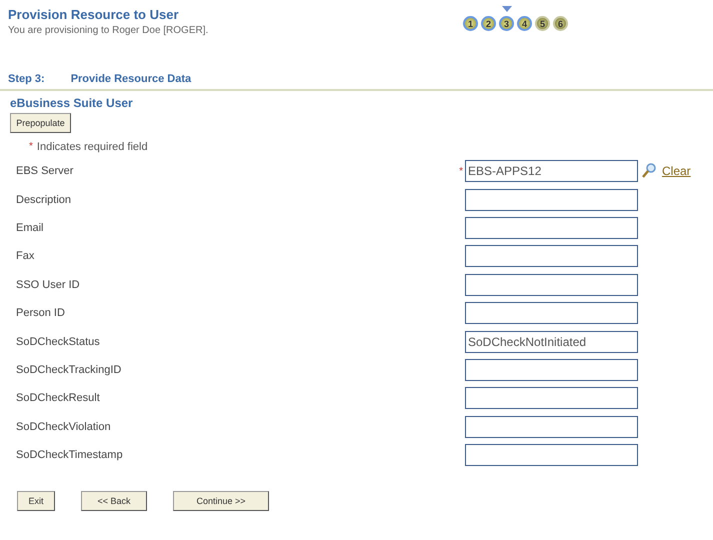 This screenshot has width=713, height=540. What do you see at coordinates (26, 79) in the screenshot?
I see `step-number: Step 3:` at bounding box center [26, 79].